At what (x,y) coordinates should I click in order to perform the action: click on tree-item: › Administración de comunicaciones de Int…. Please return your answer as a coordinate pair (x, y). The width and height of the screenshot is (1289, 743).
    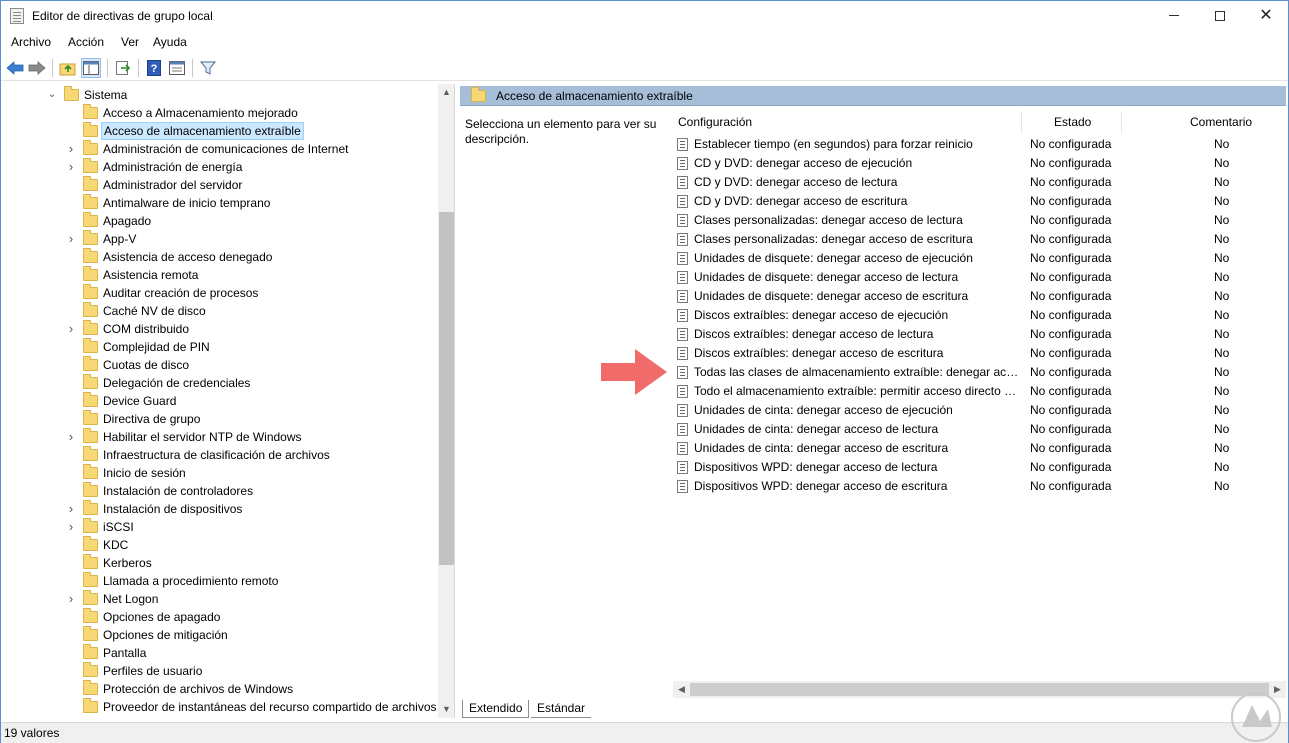
    Looking at the image, I should click on (220, 149).